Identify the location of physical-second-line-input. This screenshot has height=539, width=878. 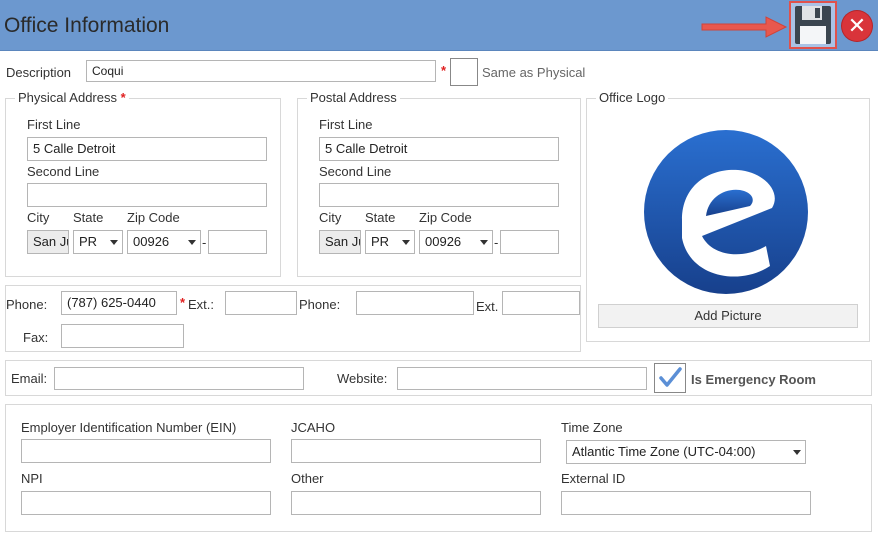
(147, 195).